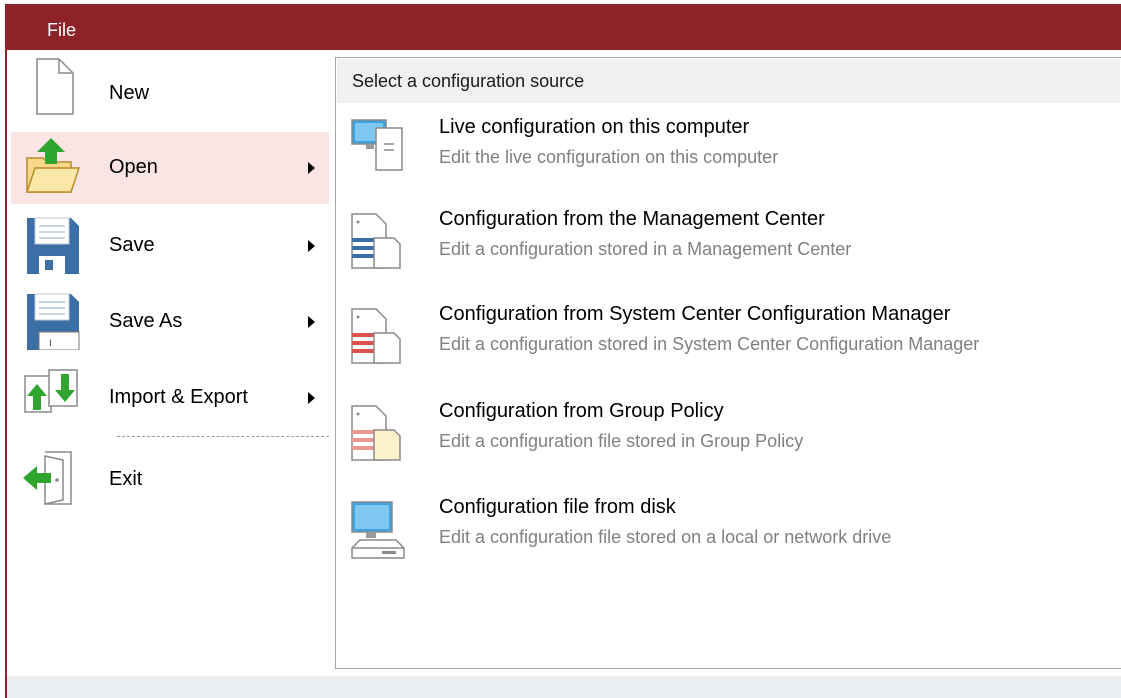 The image size is (1121, 698). What do you see at coordinates (129, 93) in the screenshot?
I see `menu-label-new: New` at bounding box center [129, 93].